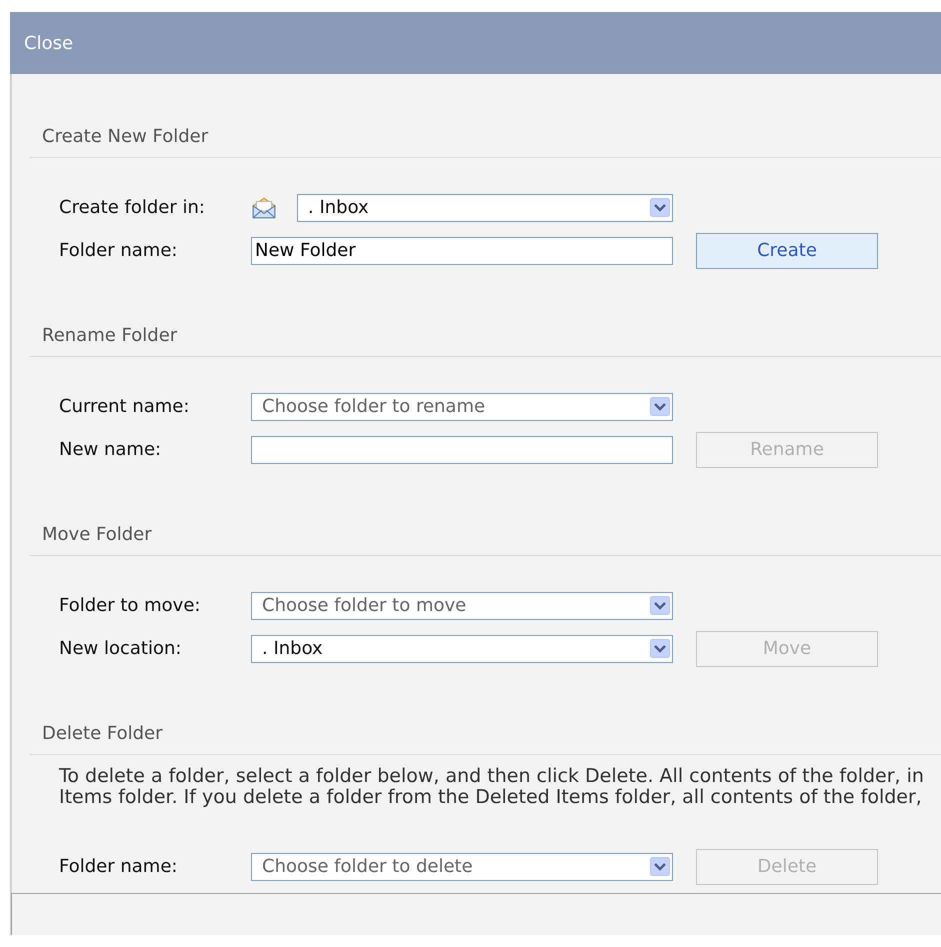 The image size is (941, 947). I want to click on field-label: Create folder in:, so click(132, 207).